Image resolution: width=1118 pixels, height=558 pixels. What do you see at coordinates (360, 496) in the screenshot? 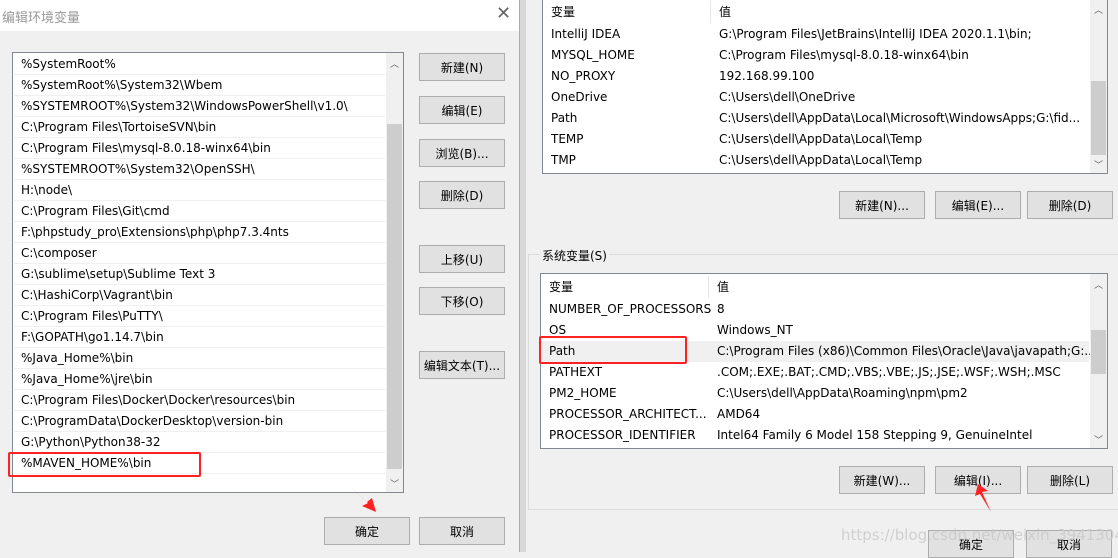
I see `arrow-to-ok-icon` at bounding box center [360, 496].